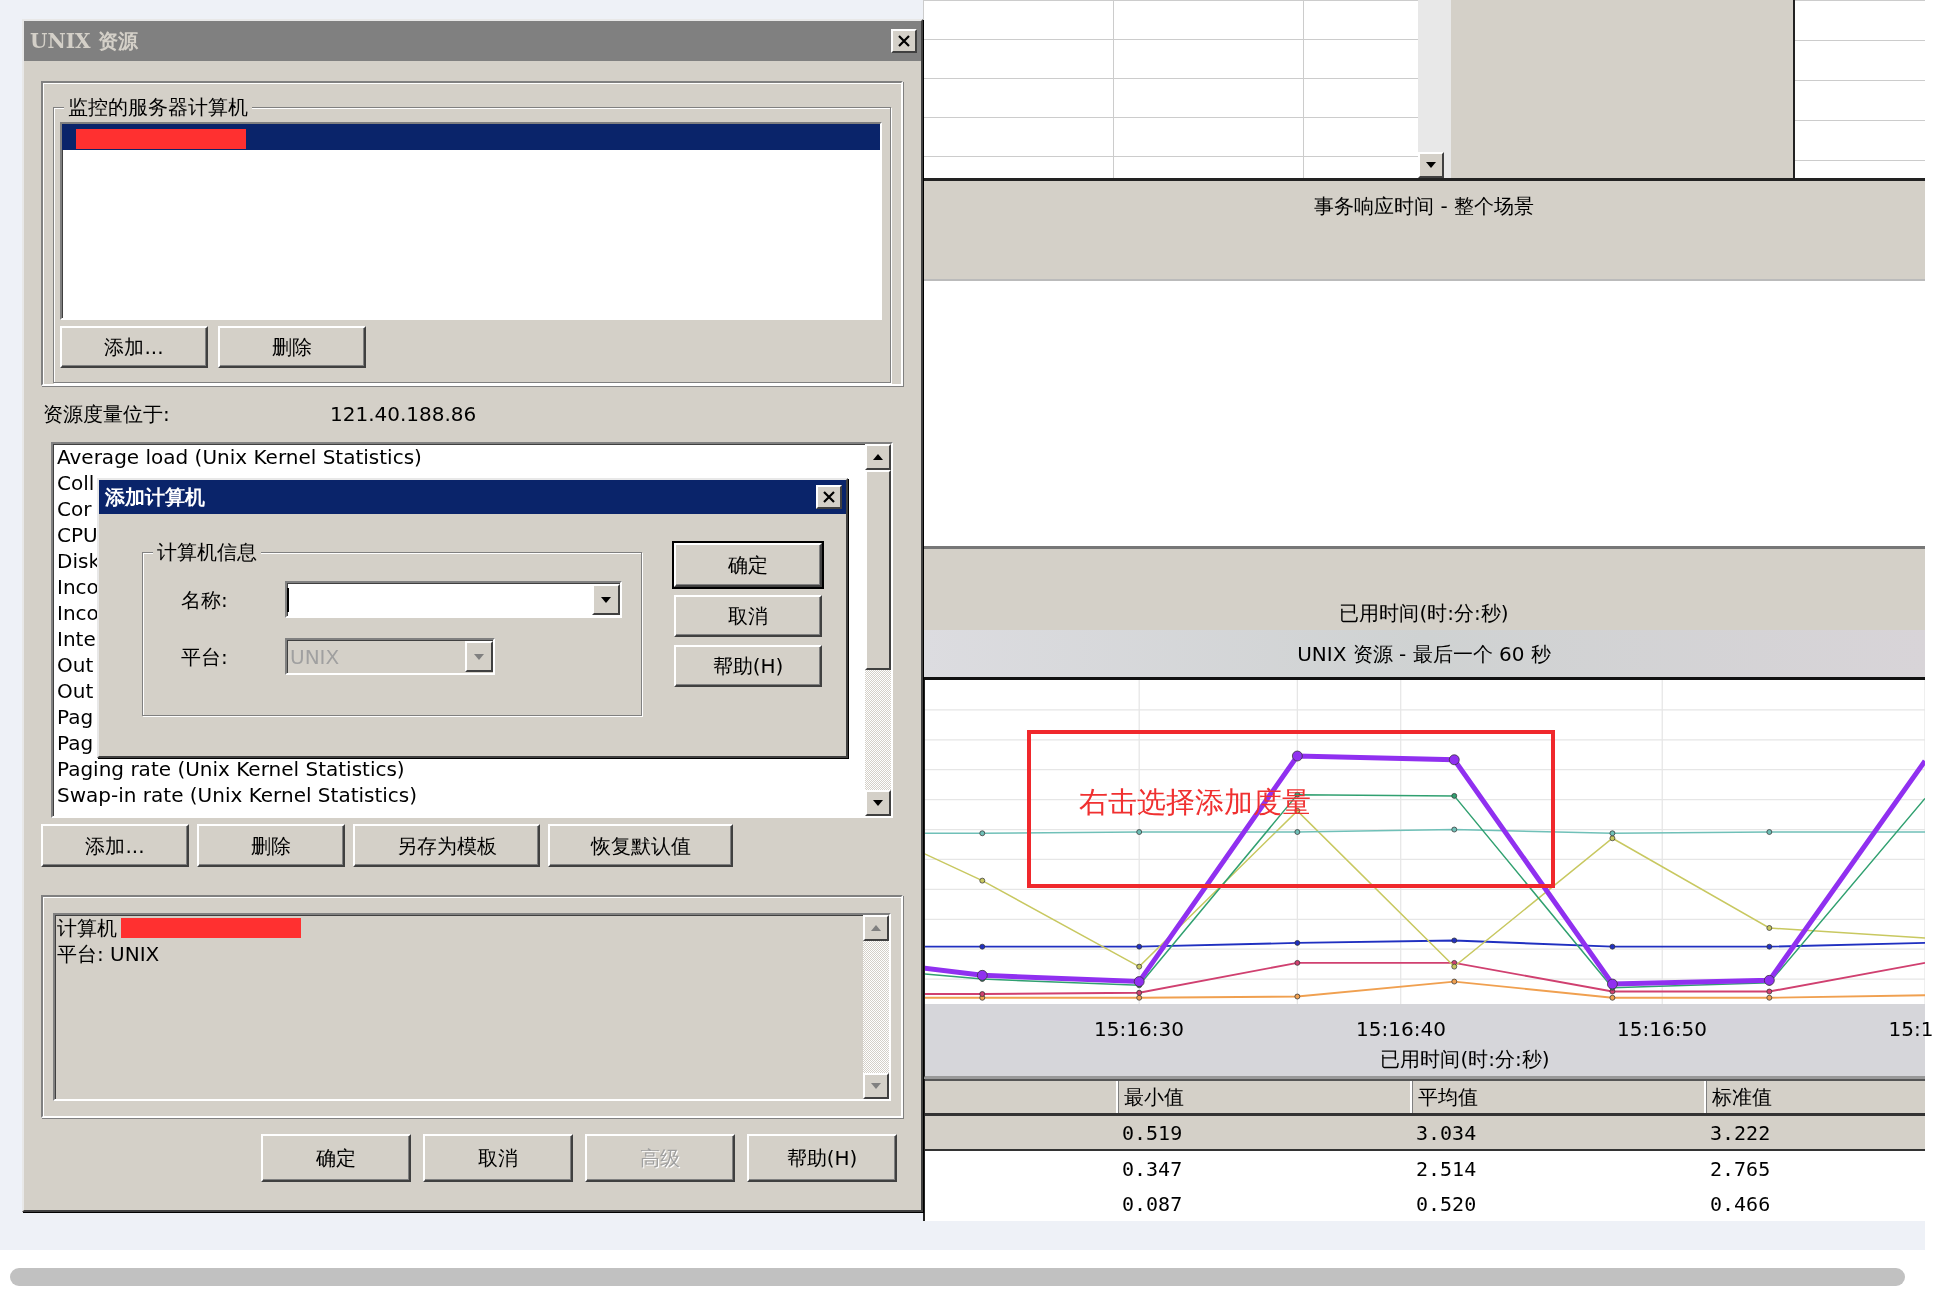  Describe the element at coordinates (1424, 206) in the screenshot. I see `chart-title: 事务响应时间 - 整个场景` at that location.